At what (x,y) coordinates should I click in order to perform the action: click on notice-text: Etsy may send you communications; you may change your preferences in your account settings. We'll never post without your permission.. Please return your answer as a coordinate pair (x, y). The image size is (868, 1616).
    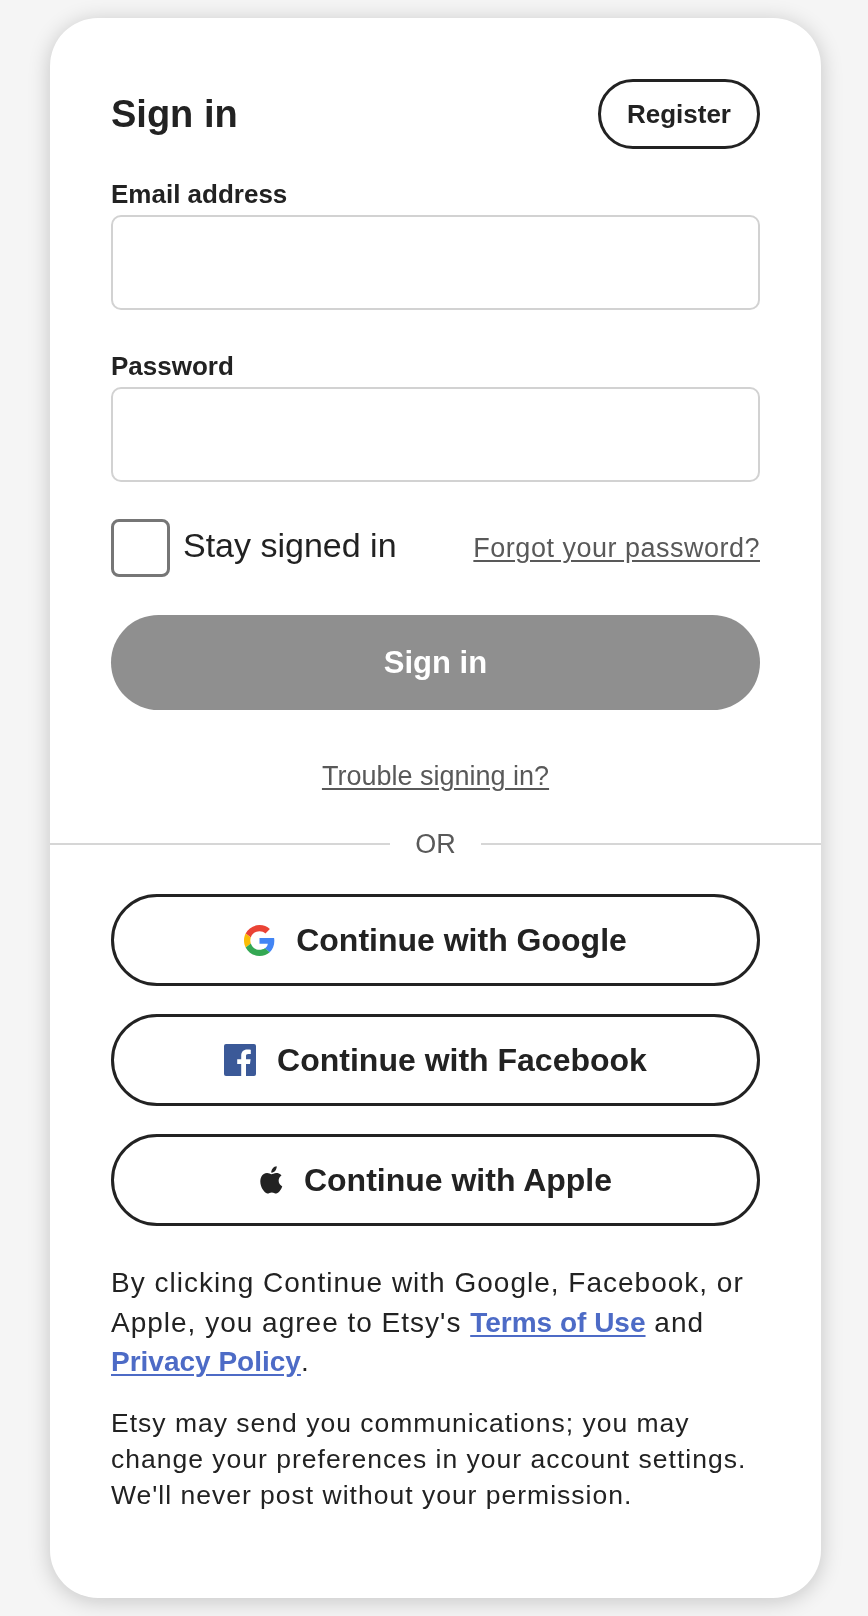
    Looking at the image, I should click on (429, 1459).